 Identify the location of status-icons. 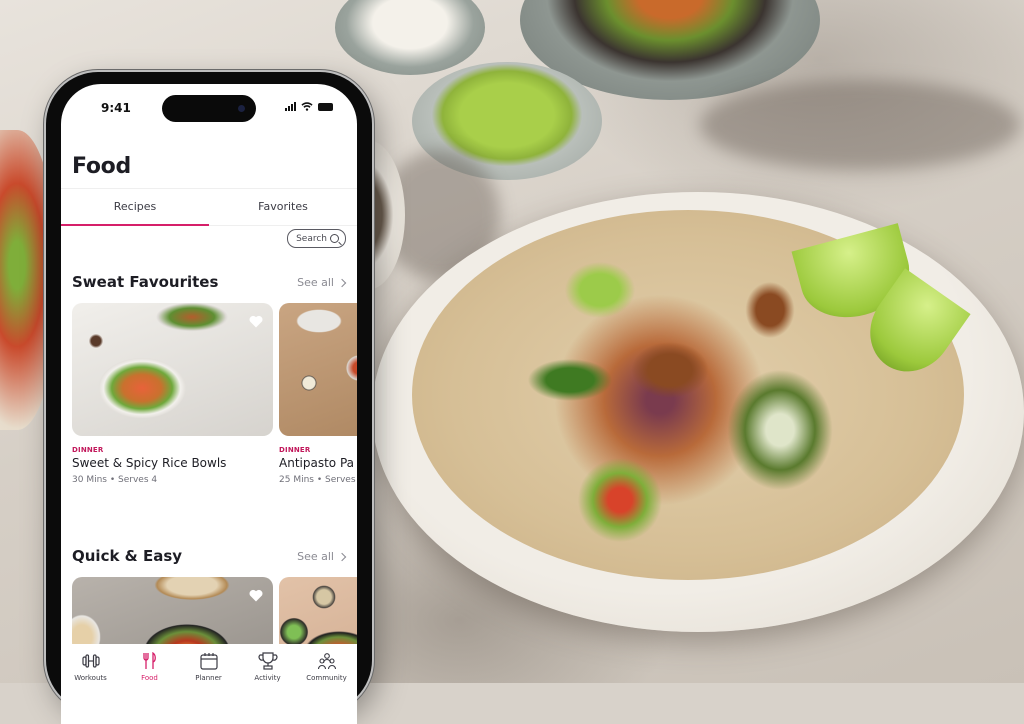
(309, 106).